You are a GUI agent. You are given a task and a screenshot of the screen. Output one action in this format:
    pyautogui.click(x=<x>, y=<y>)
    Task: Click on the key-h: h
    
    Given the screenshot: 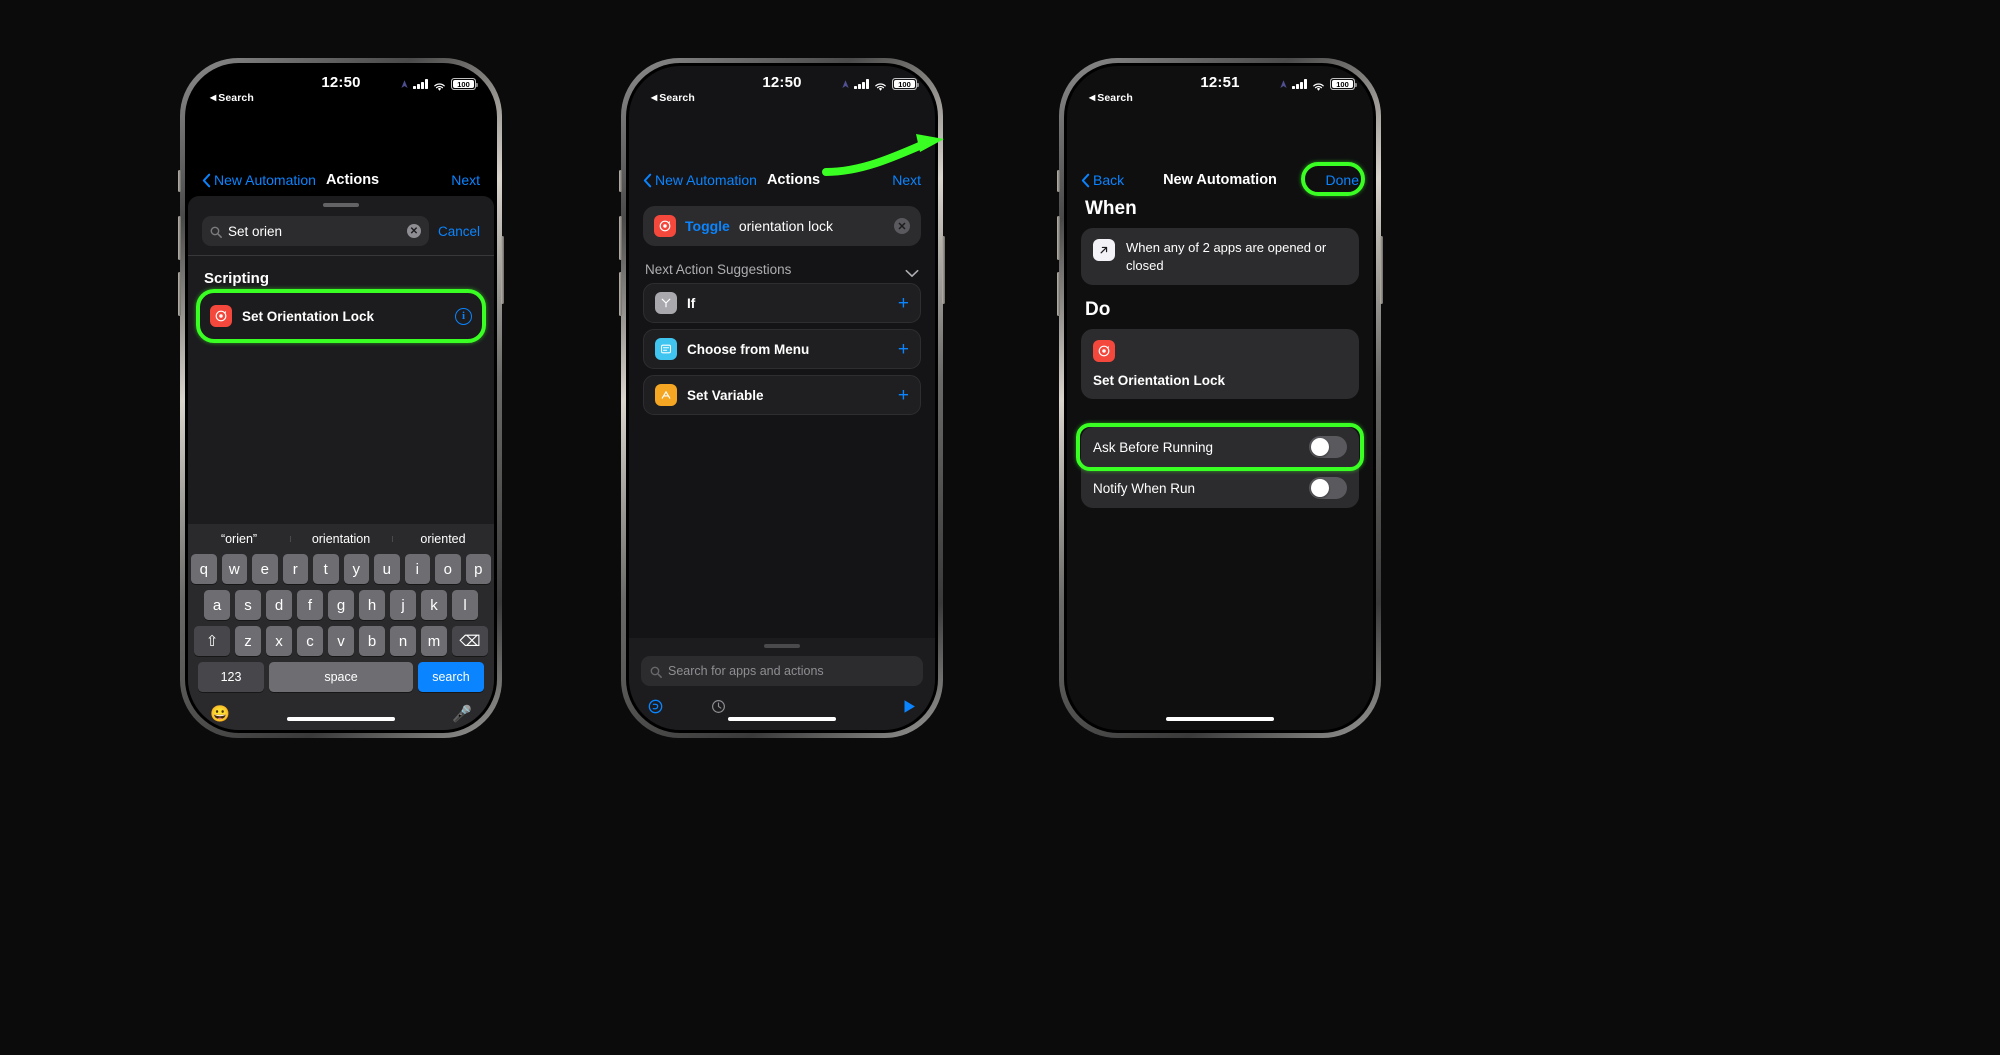 What is the action you would take?
    pyautogui.click(x=372, y=605)
    